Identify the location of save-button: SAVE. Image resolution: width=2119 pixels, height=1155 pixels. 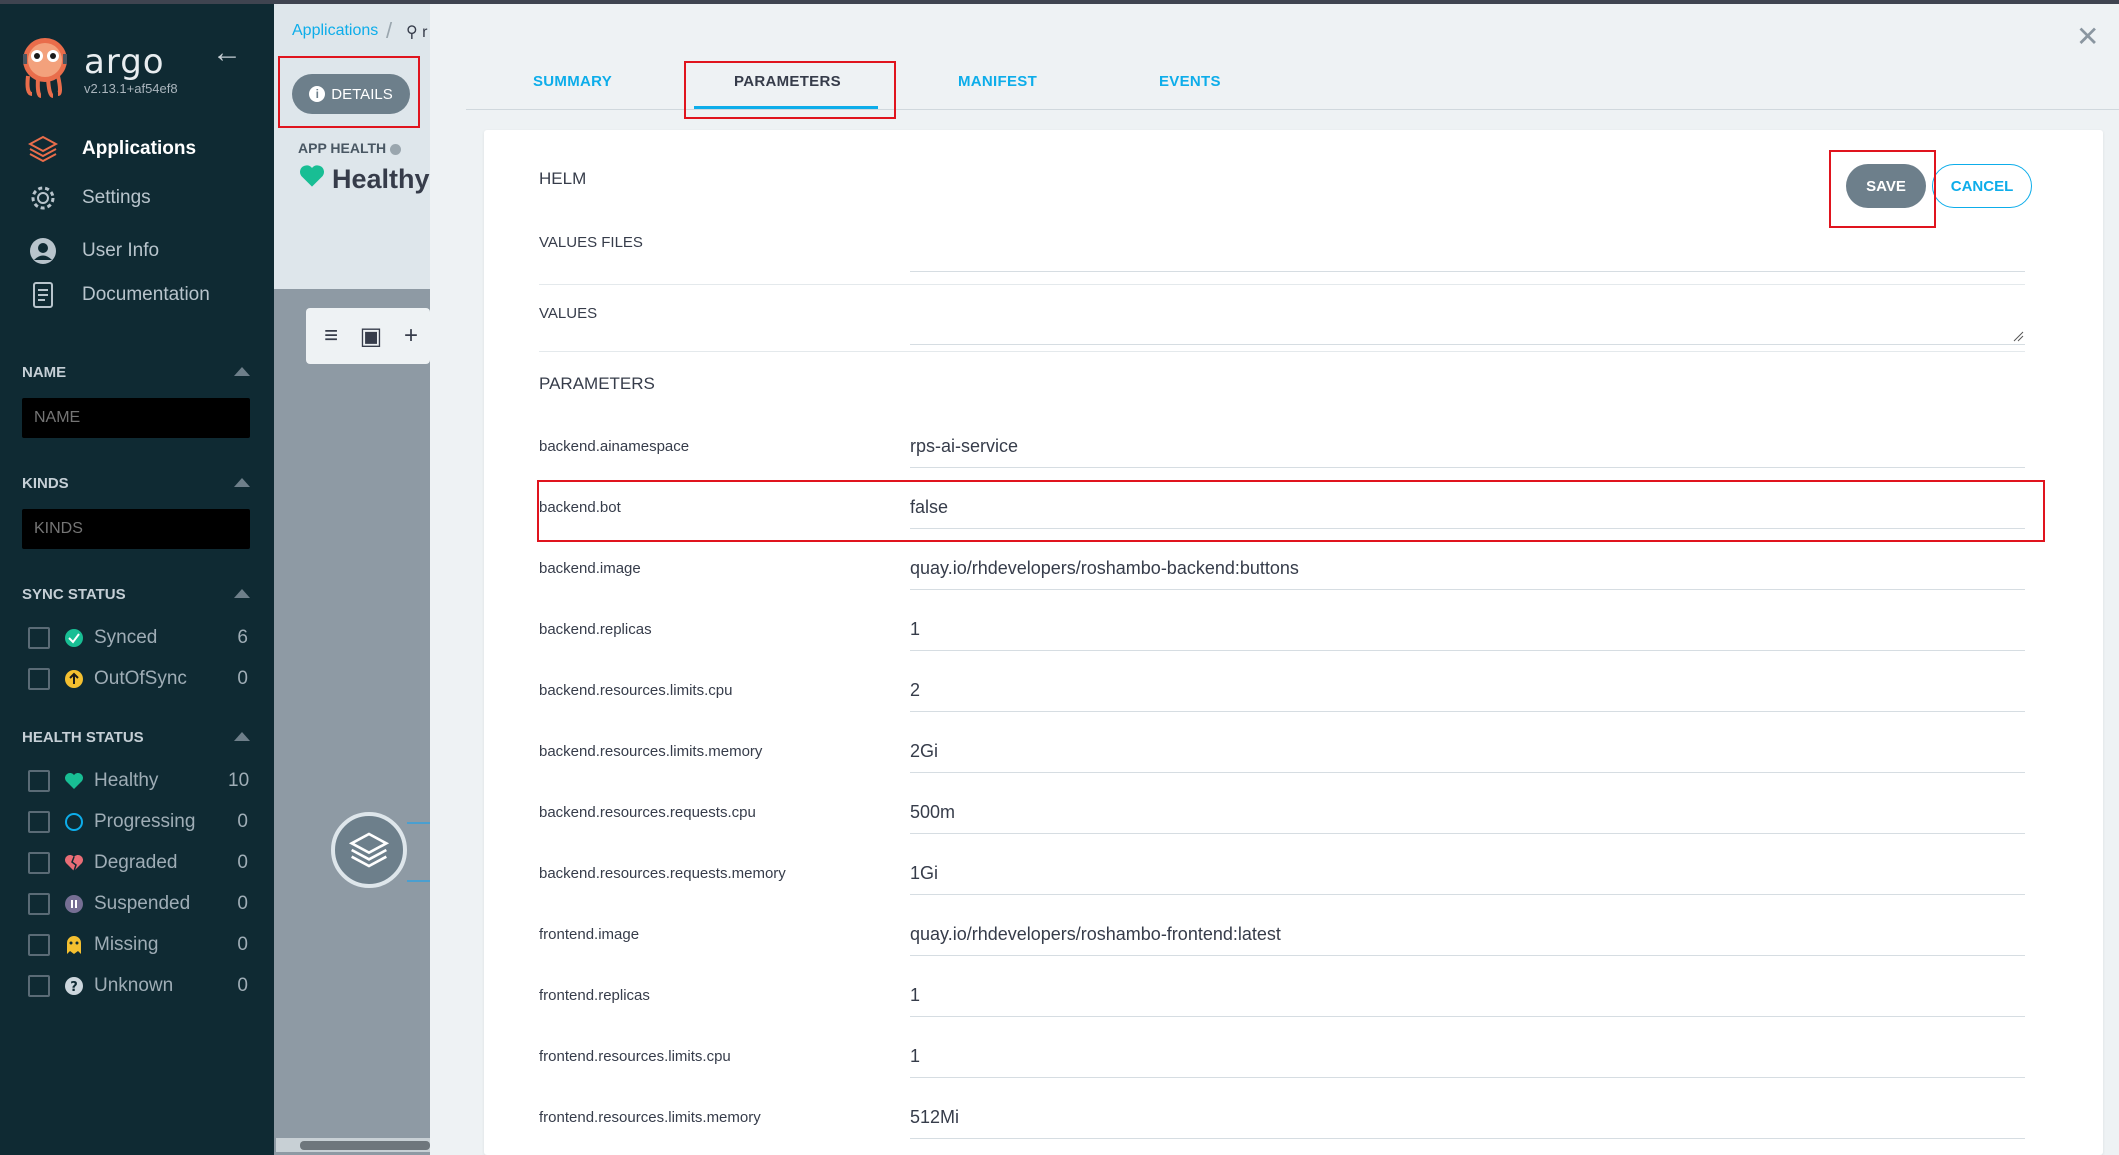
(1886, 186).